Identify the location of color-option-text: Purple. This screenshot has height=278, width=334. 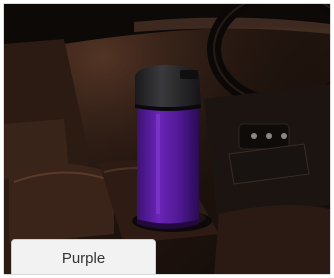
(83, 258).